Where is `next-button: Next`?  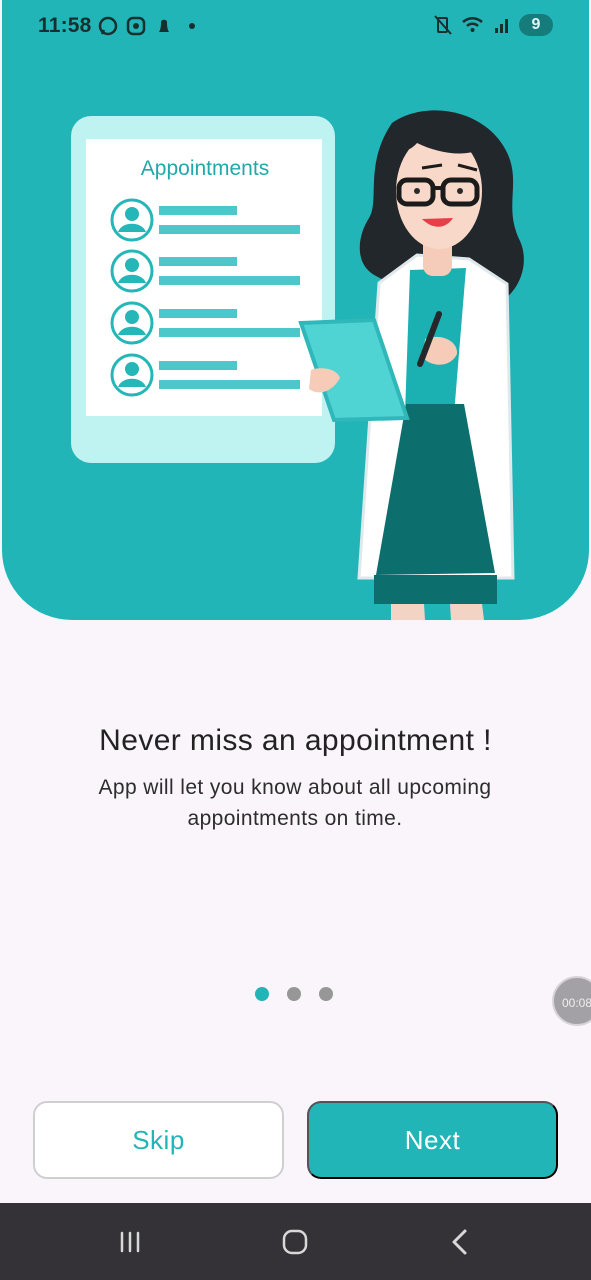
next-button: Next is located at coordinates (432, 1140).